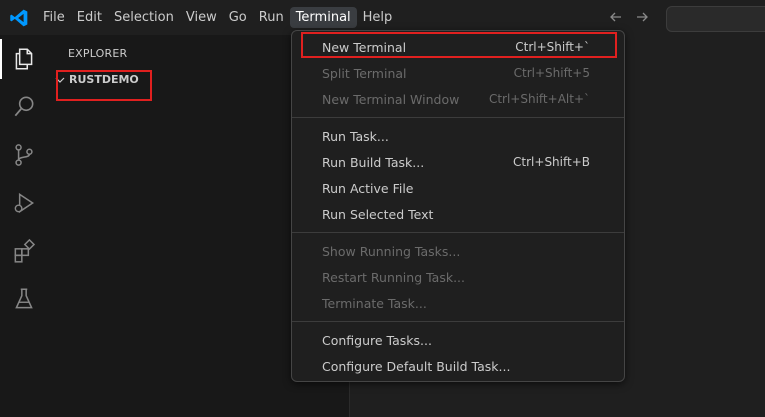  Describe the element at coordinates (271, 17) in the screenshot. I see `menu-run: Run` at that location.